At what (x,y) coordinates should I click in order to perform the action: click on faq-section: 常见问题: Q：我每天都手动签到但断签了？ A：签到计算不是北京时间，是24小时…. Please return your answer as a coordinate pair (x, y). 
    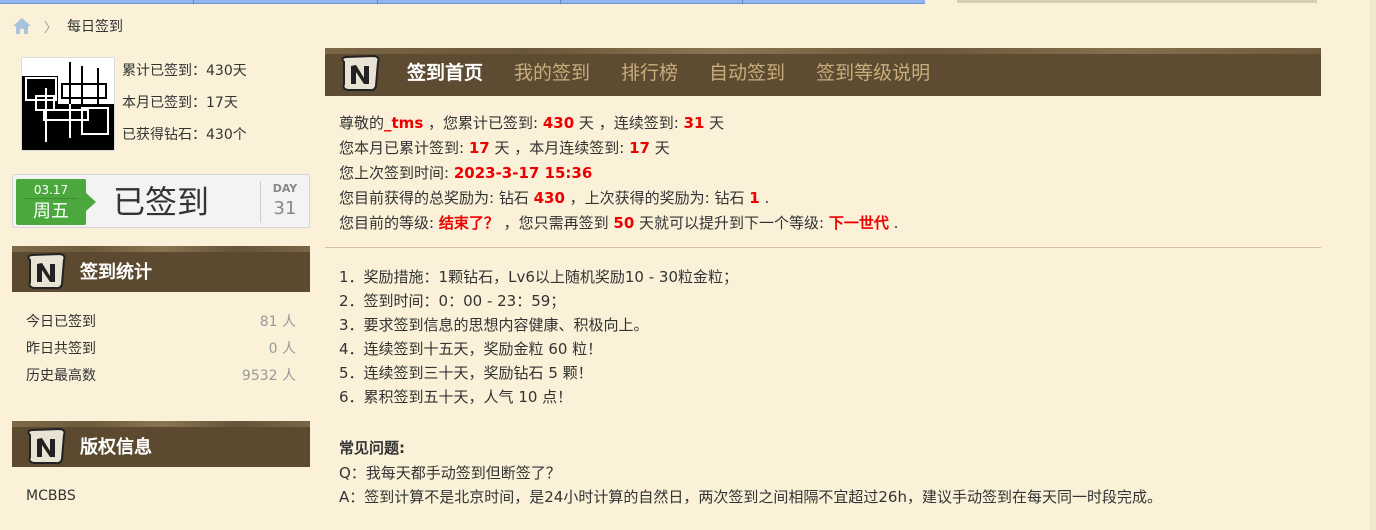
    Looking at the image, I should click on (750, 473).